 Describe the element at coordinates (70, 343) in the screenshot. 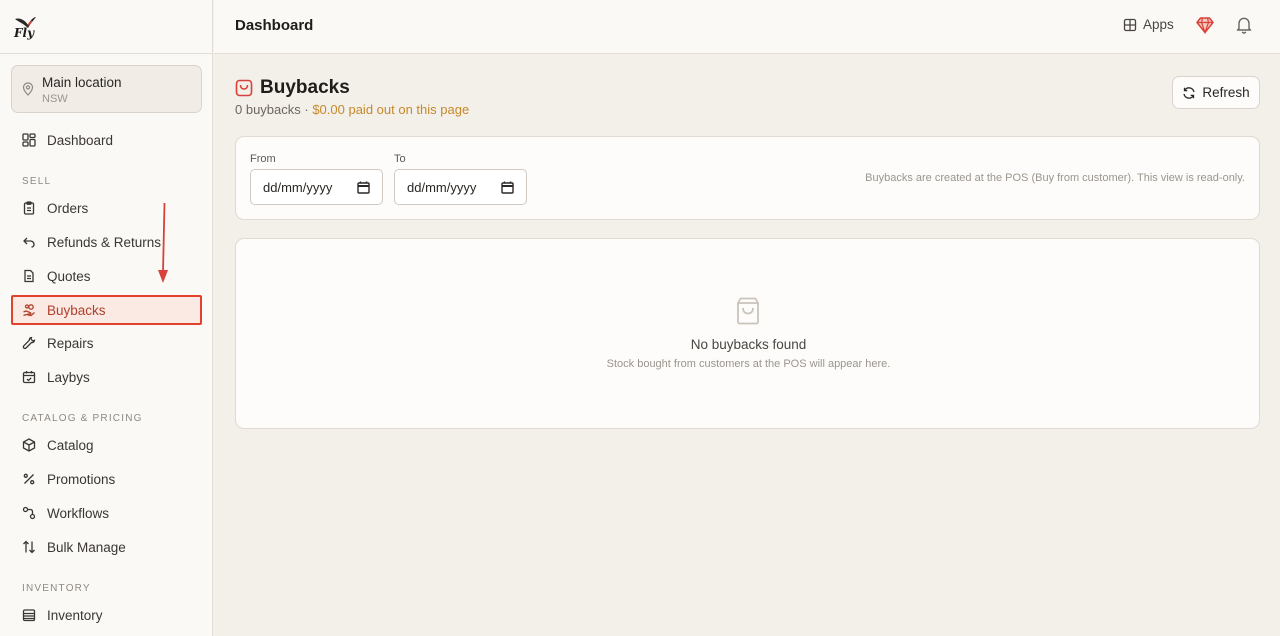

I see `sidebar-item-label: Repairs` at that location.